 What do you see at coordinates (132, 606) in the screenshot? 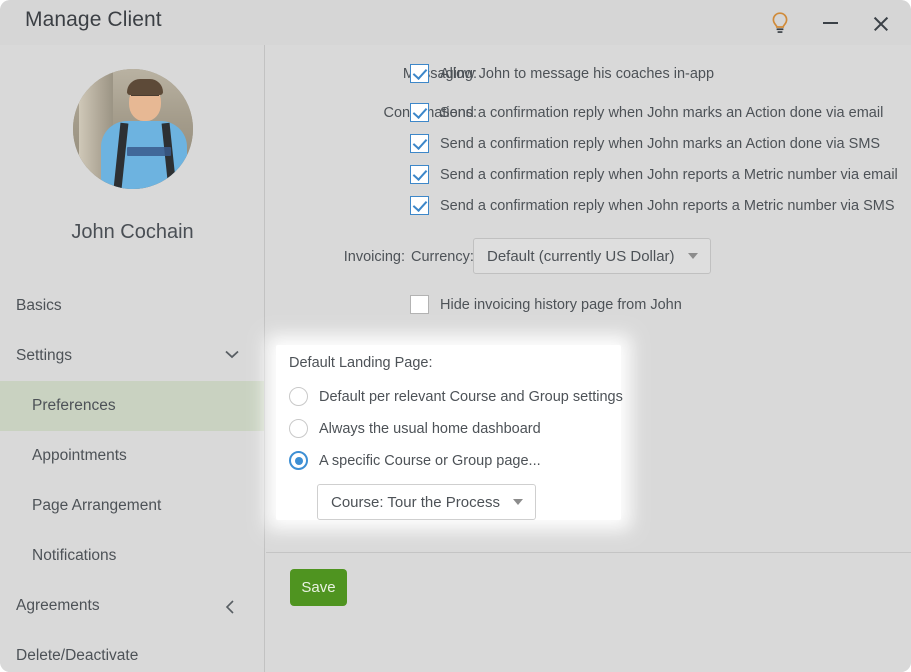
I see `sidebar-item-agreements: Agreements` at bounding box center [132, 606].